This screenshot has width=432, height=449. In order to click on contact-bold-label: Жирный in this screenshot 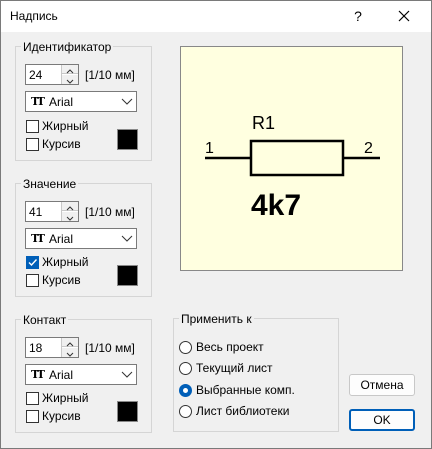, I will do `click(65, 398)`.